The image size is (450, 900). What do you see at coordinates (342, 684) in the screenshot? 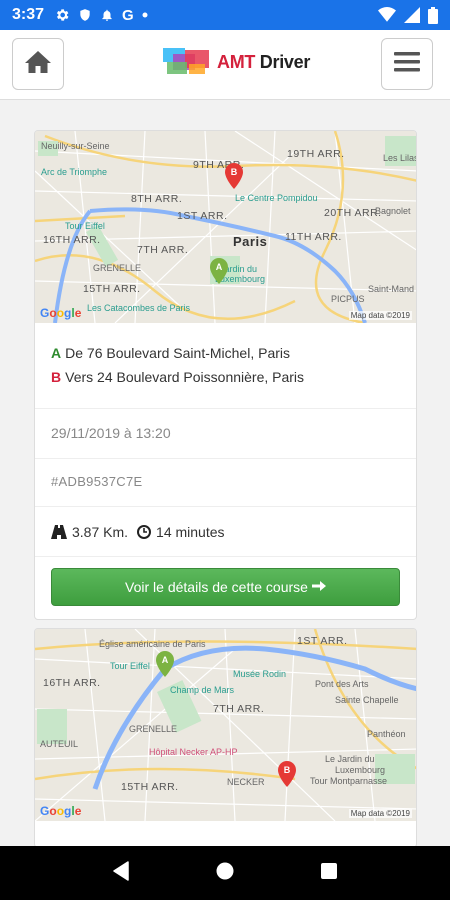
I see `map-label: Pont des Arts` at bounding box center [342, 684].